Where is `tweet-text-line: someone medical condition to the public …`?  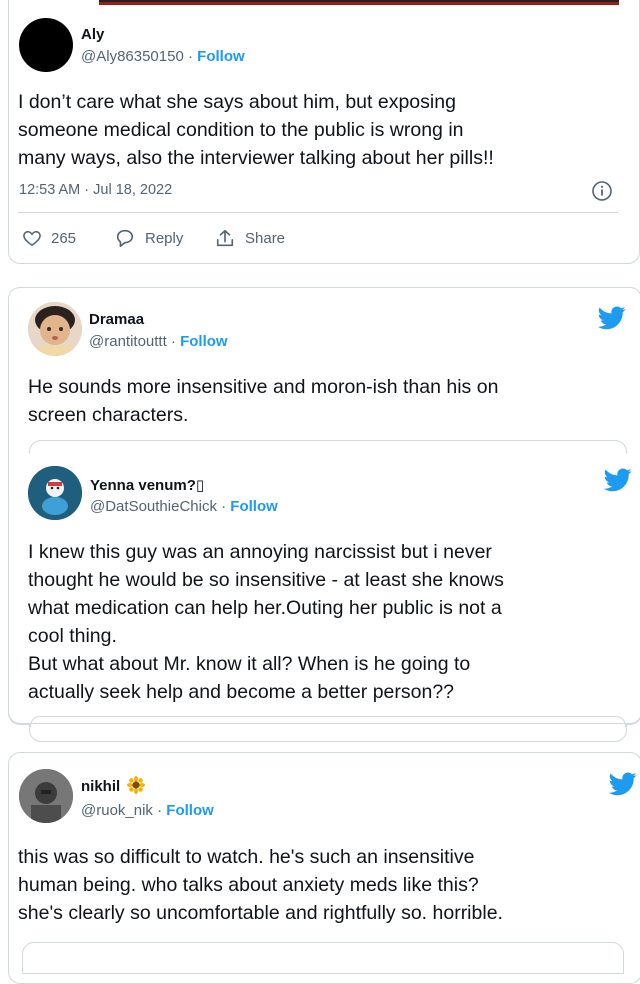
tweet-text-line: someone medical condition to the public … is located at coordinates (241, 130).